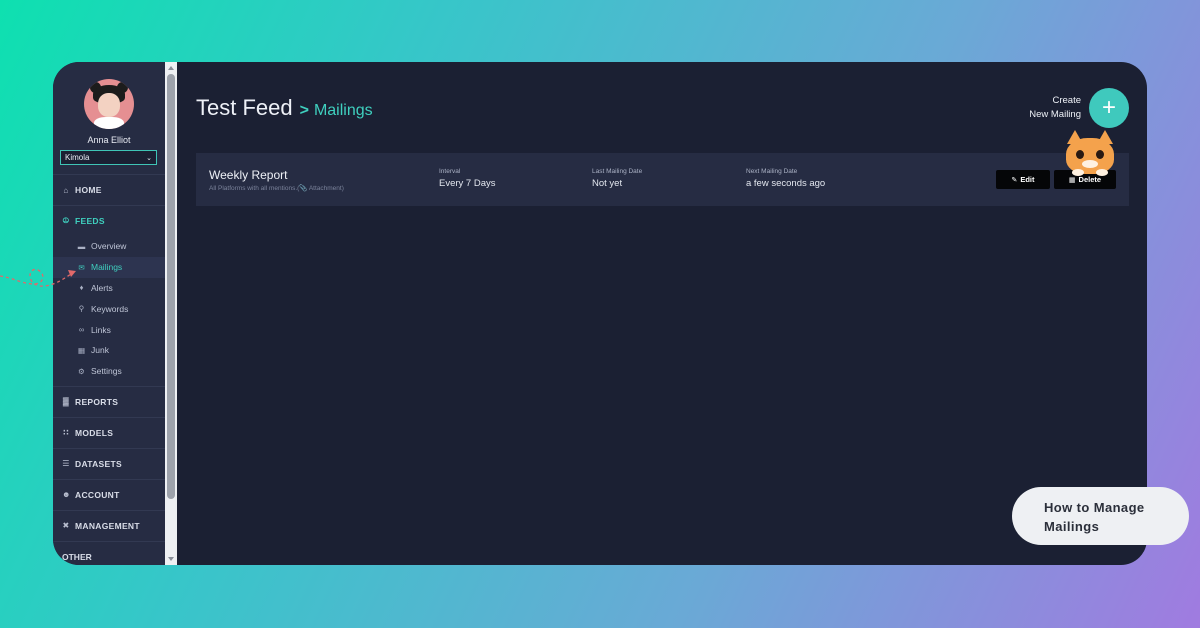 Image resolution: width=1200 pixels, height=628 pixels. What do you see at coordinates (81, 371) in the screenshot?
I see `gear-icon: ⚙` at bounding box center [81, 371].